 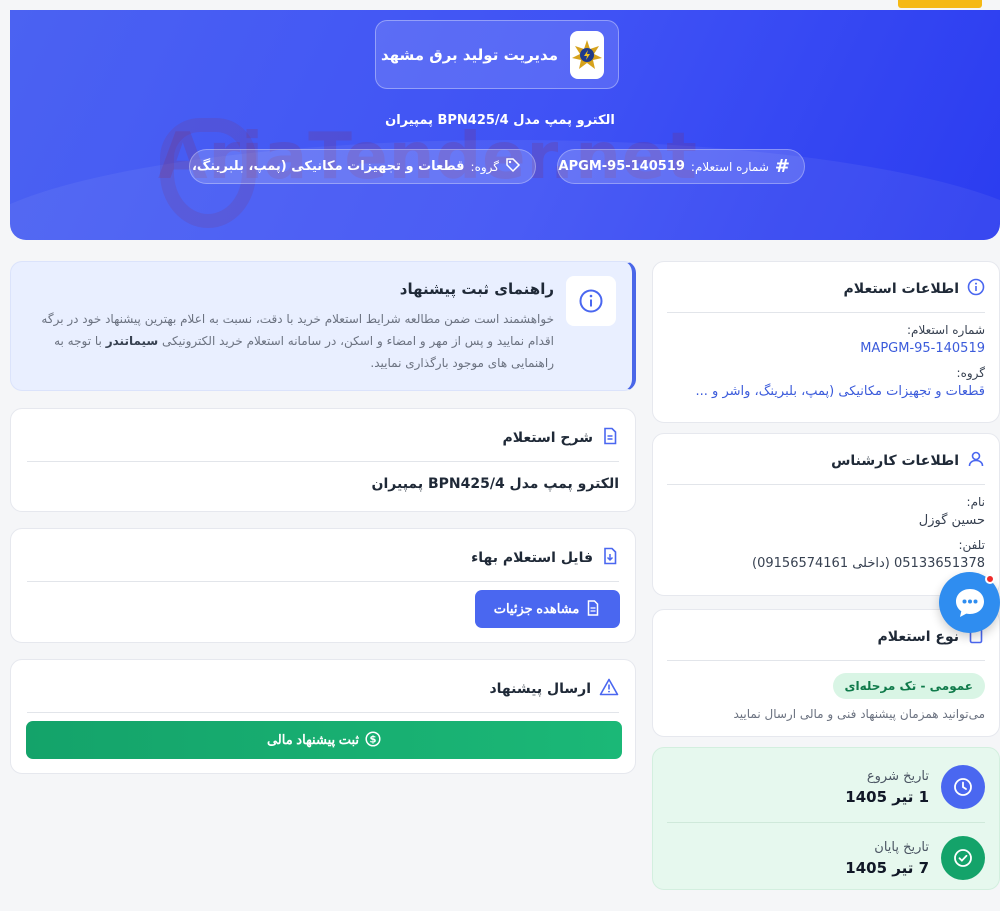 I want to click on organization-name: مدیریت تولید برق مشهد, so click(x=469, y=54).